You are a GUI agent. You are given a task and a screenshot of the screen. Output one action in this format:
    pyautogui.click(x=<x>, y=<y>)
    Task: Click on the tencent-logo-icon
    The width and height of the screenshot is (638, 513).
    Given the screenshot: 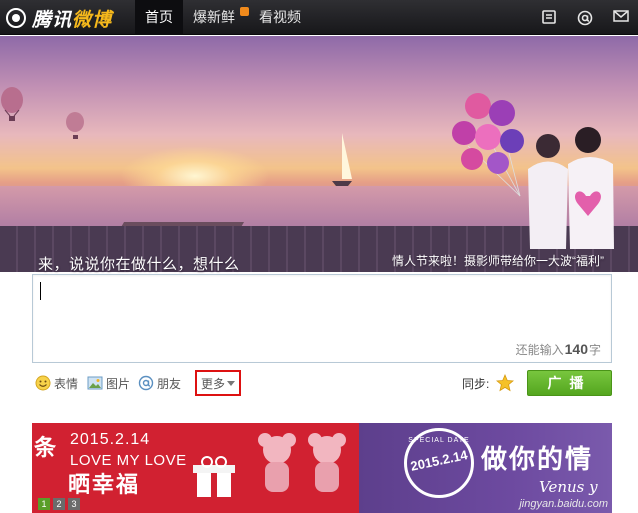 What is the action you would take?
    pyautogui.click(x=16, y=18)
    